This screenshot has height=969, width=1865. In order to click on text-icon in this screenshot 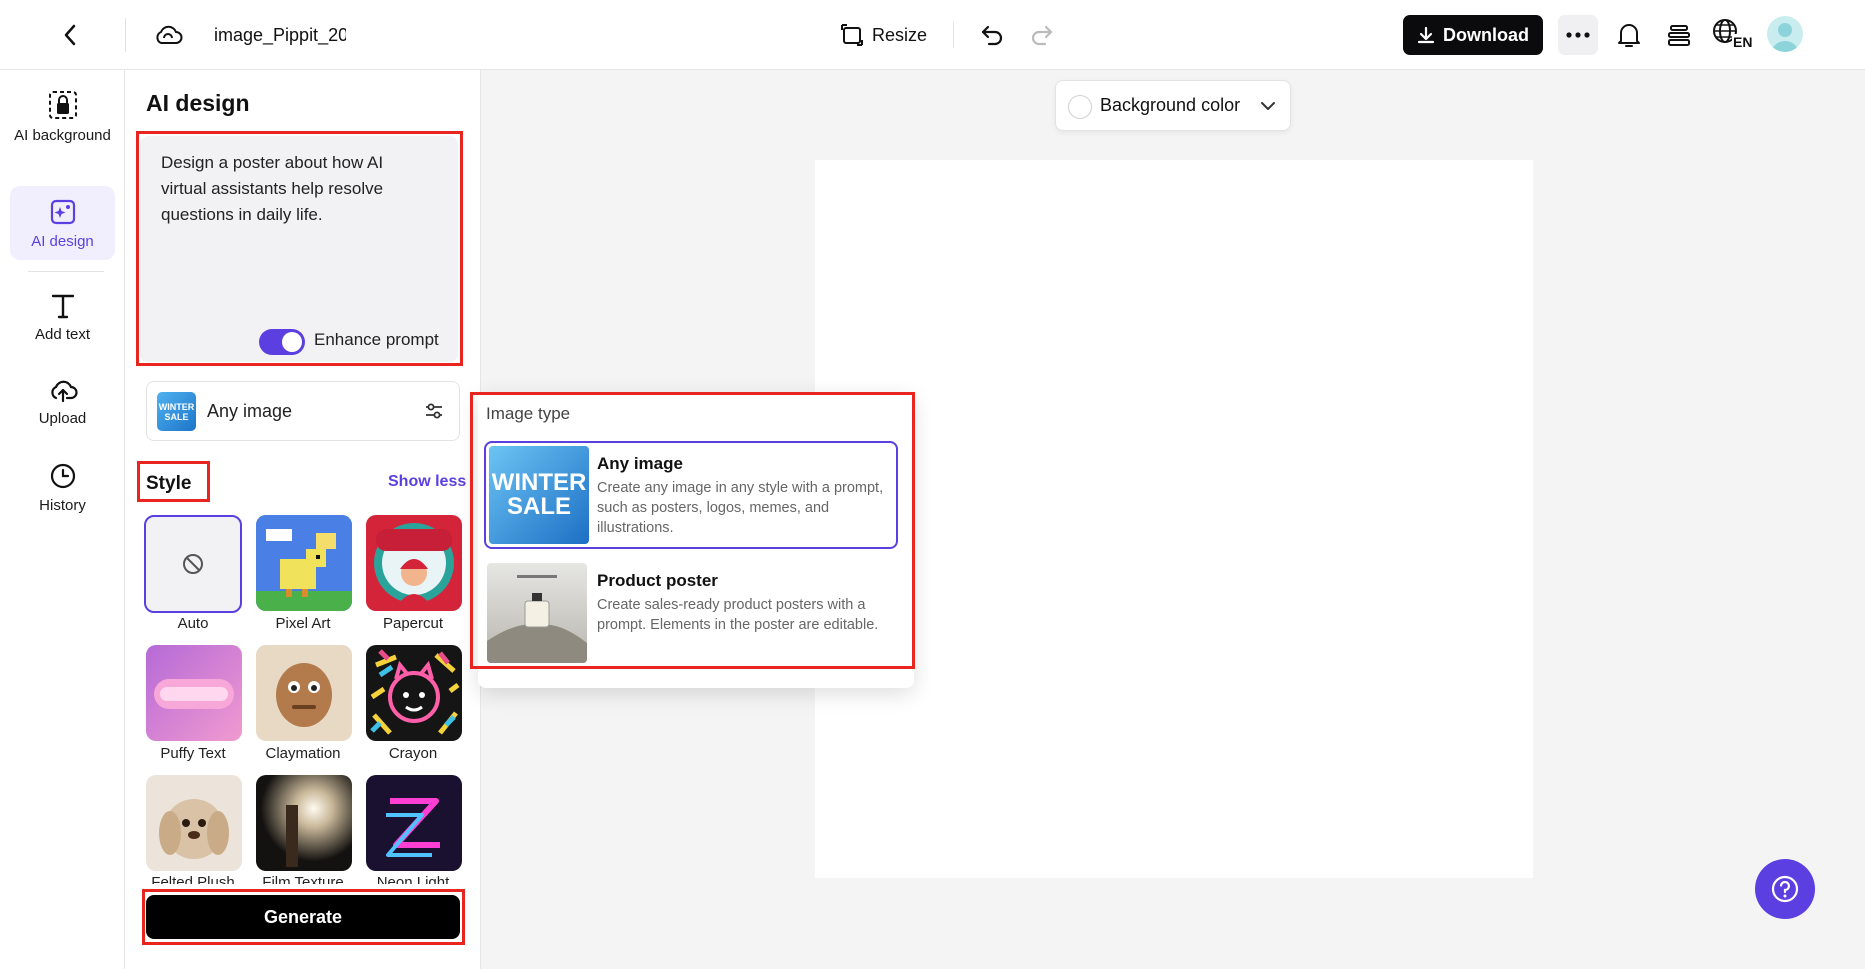, I will do `click(62, 306)`.